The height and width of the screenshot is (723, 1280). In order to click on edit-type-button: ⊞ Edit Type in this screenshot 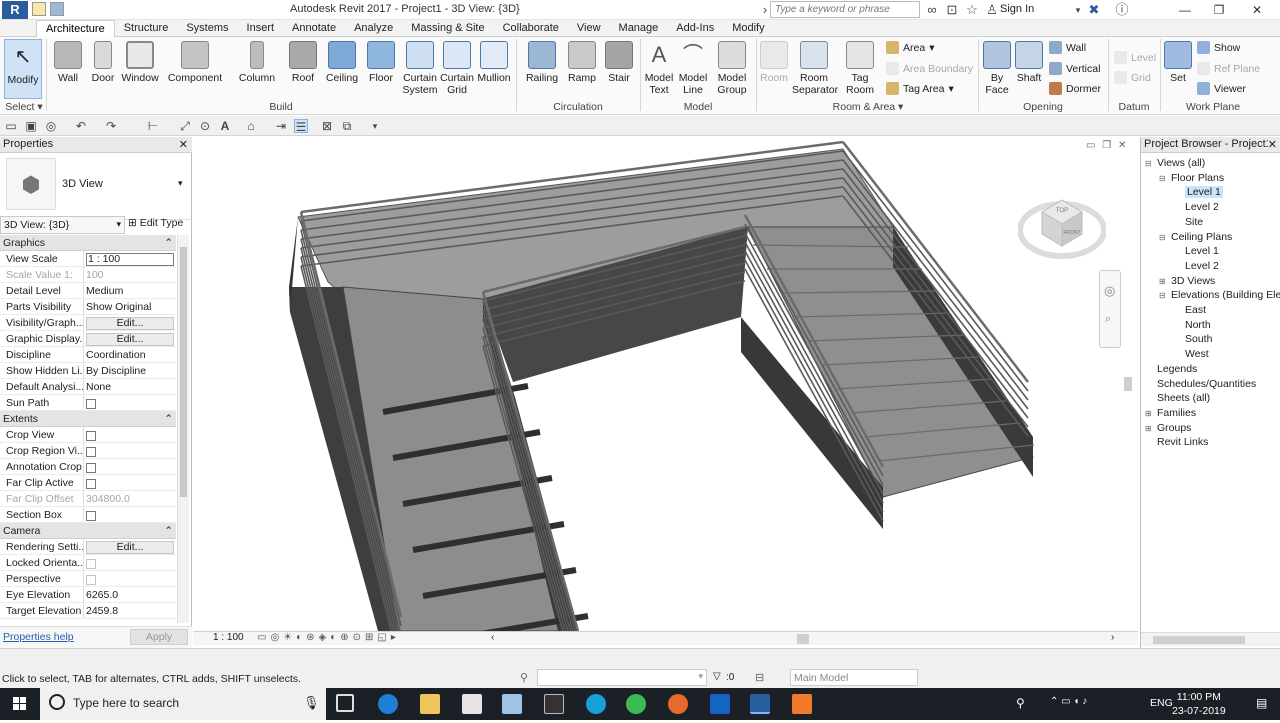, I will do `click(155, 223)`.